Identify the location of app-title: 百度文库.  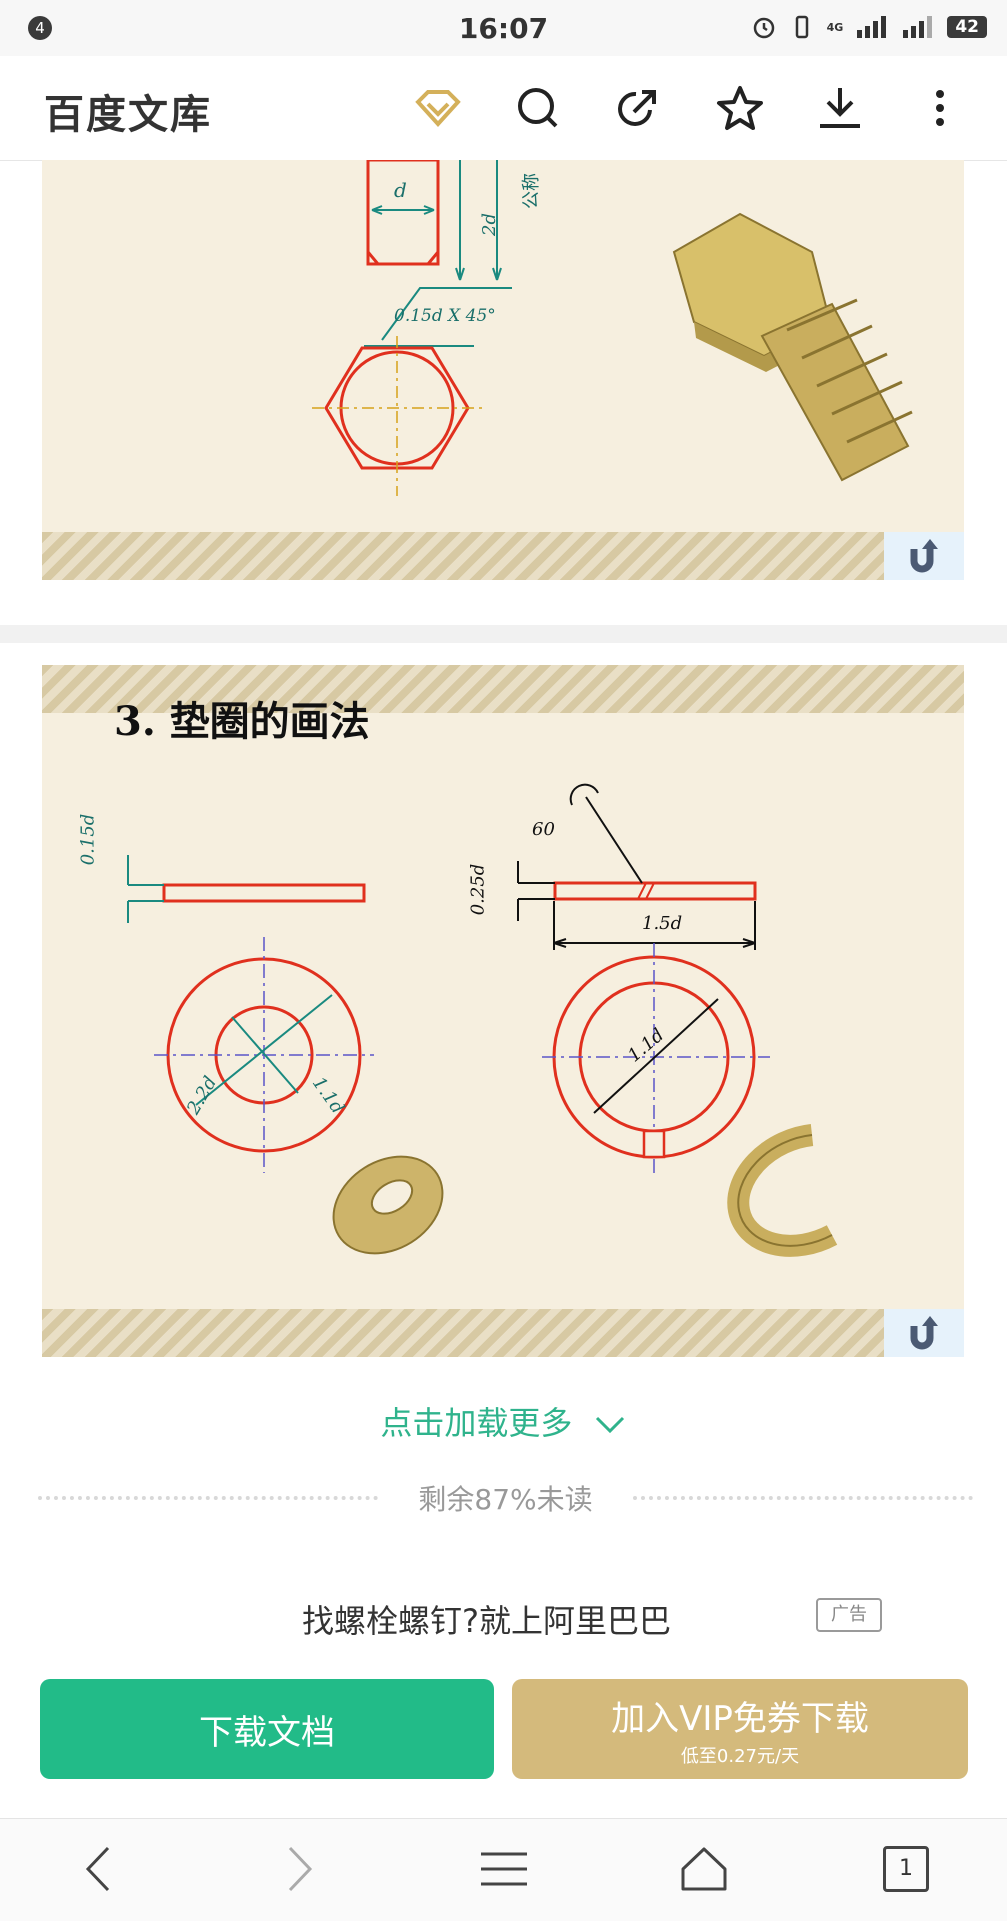
(128, 115).